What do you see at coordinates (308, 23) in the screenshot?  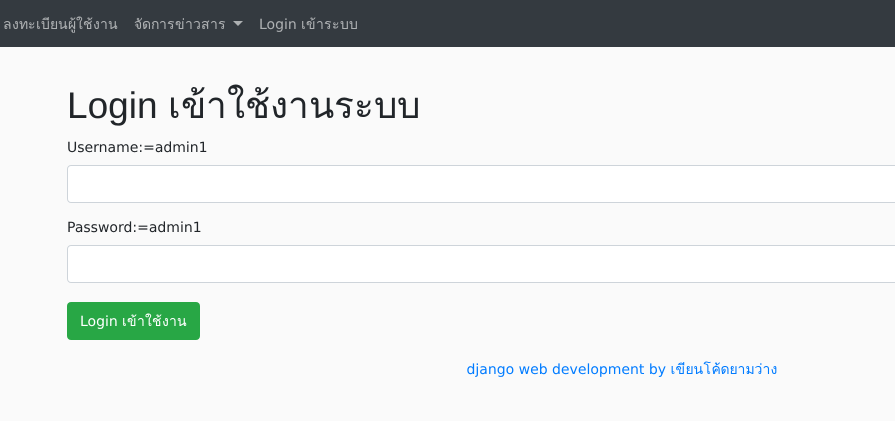 I see `nav-link: Login เข้าระบบ` at bounding box center [308, 23].